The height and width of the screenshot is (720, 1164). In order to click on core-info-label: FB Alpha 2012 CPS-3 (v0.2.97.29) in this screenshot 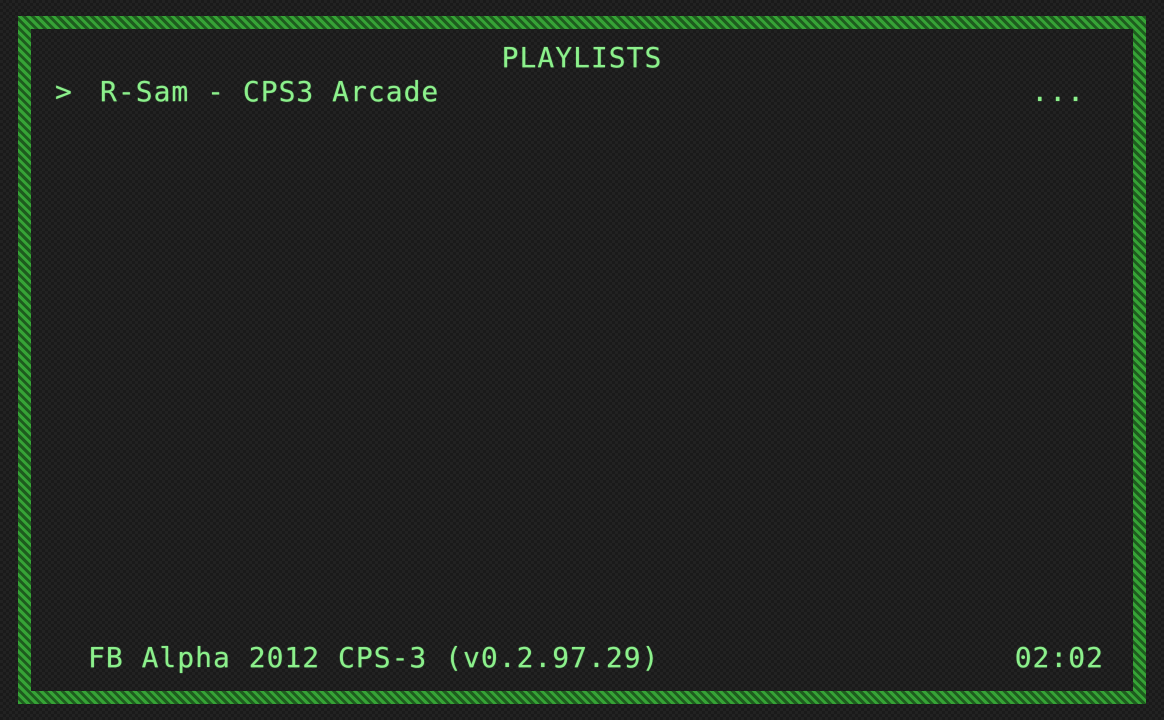, I will do `click(374, 657)`.